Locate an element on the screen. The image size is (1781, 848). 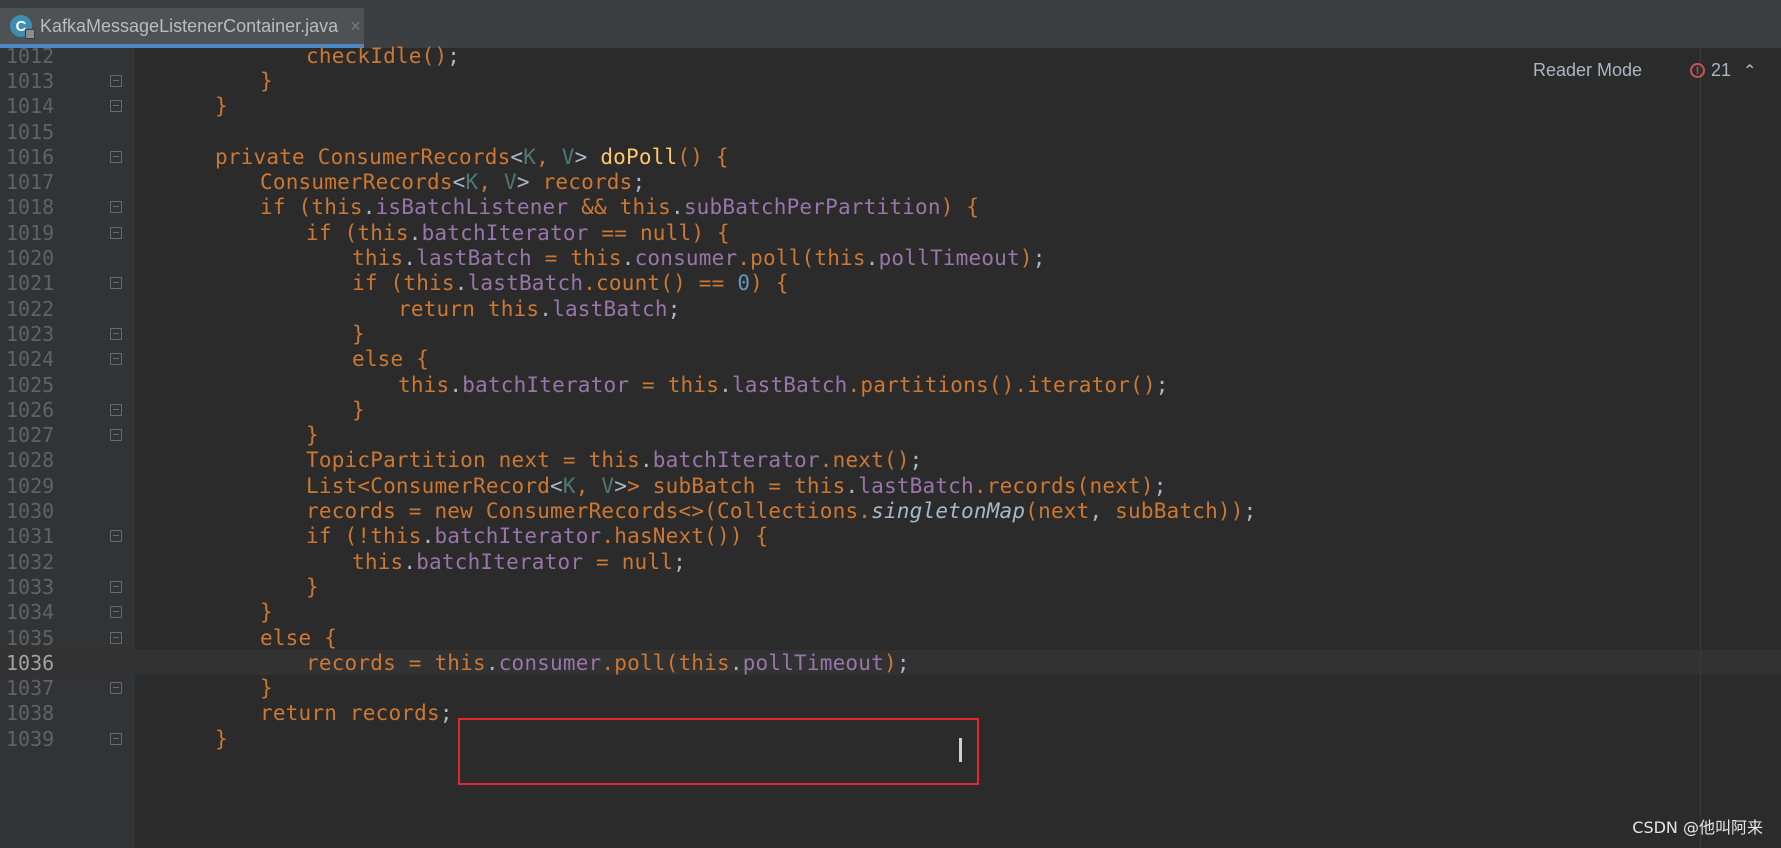
line-number: 1034 is located at coordinates (30, 612).